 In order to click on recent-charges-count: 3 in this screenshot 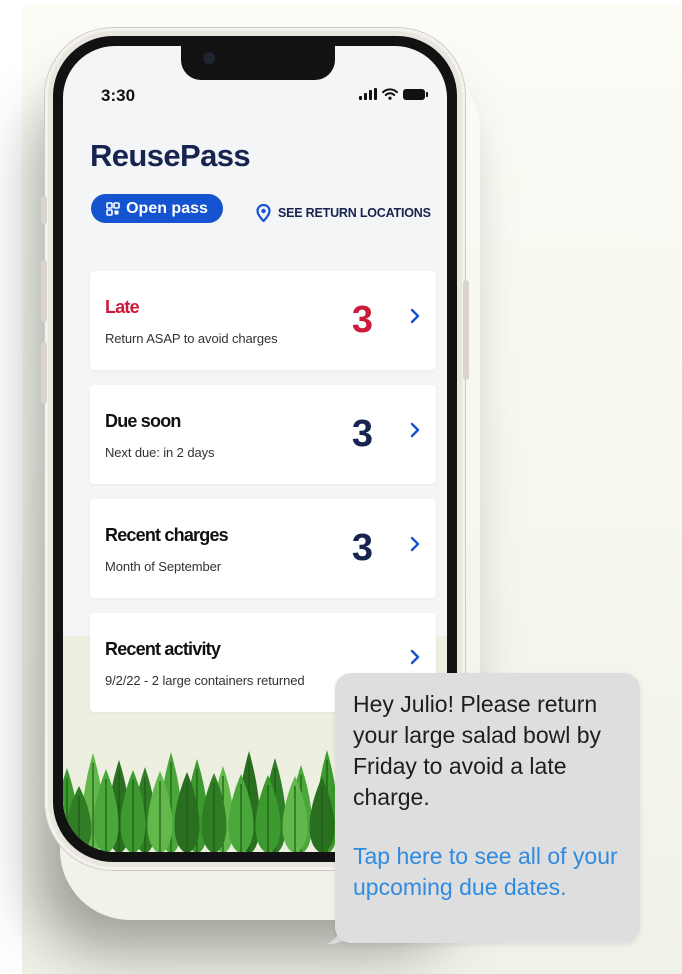, I will do `click(362, 548)`.